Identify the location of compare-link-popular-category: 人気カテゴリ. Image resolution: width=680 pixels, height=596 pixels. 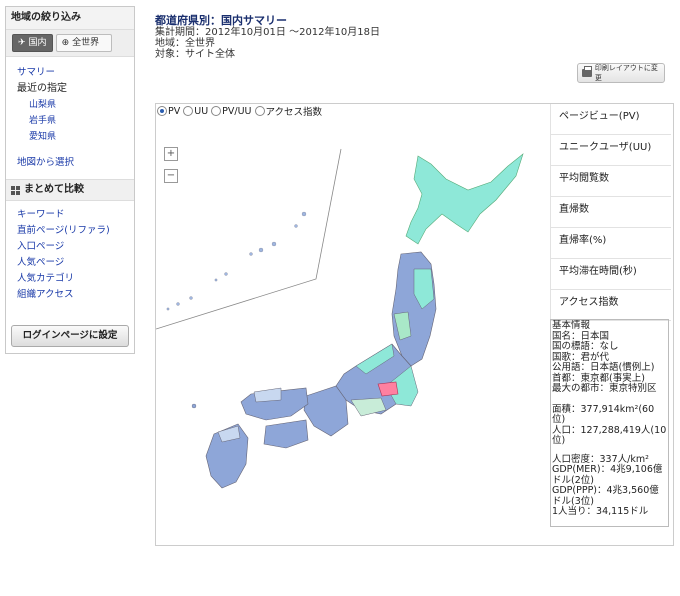
(75, 279).